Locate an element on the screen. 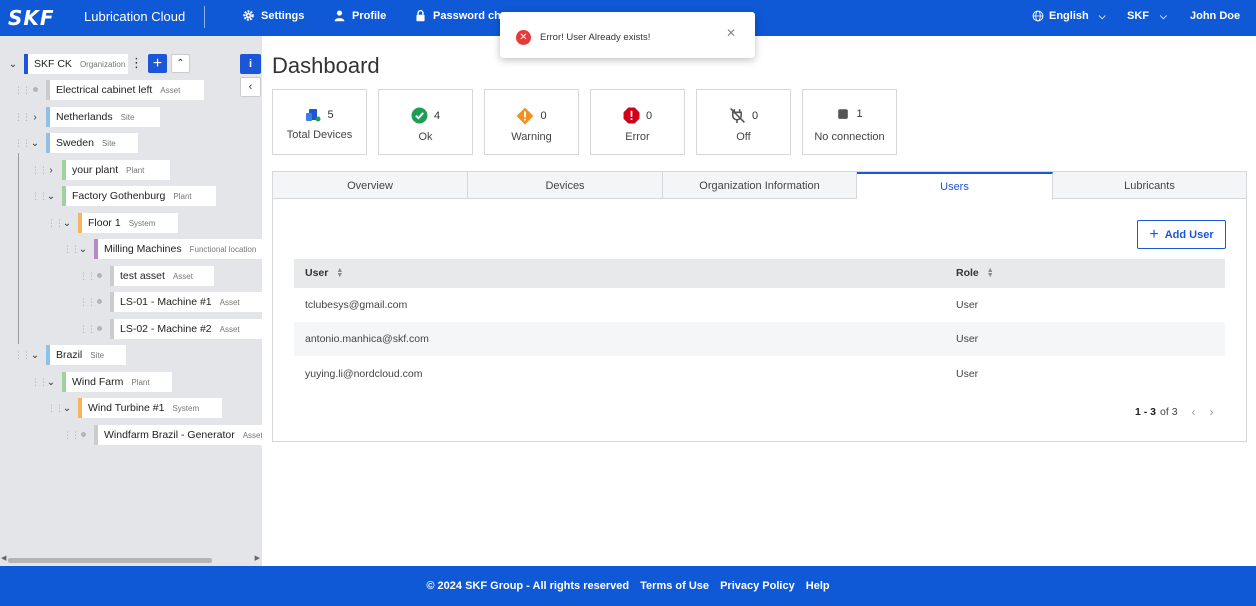 This screenshot has width=1256, height=606. footer-terms-link: Terms of Use is located at coordinates (674, 586).